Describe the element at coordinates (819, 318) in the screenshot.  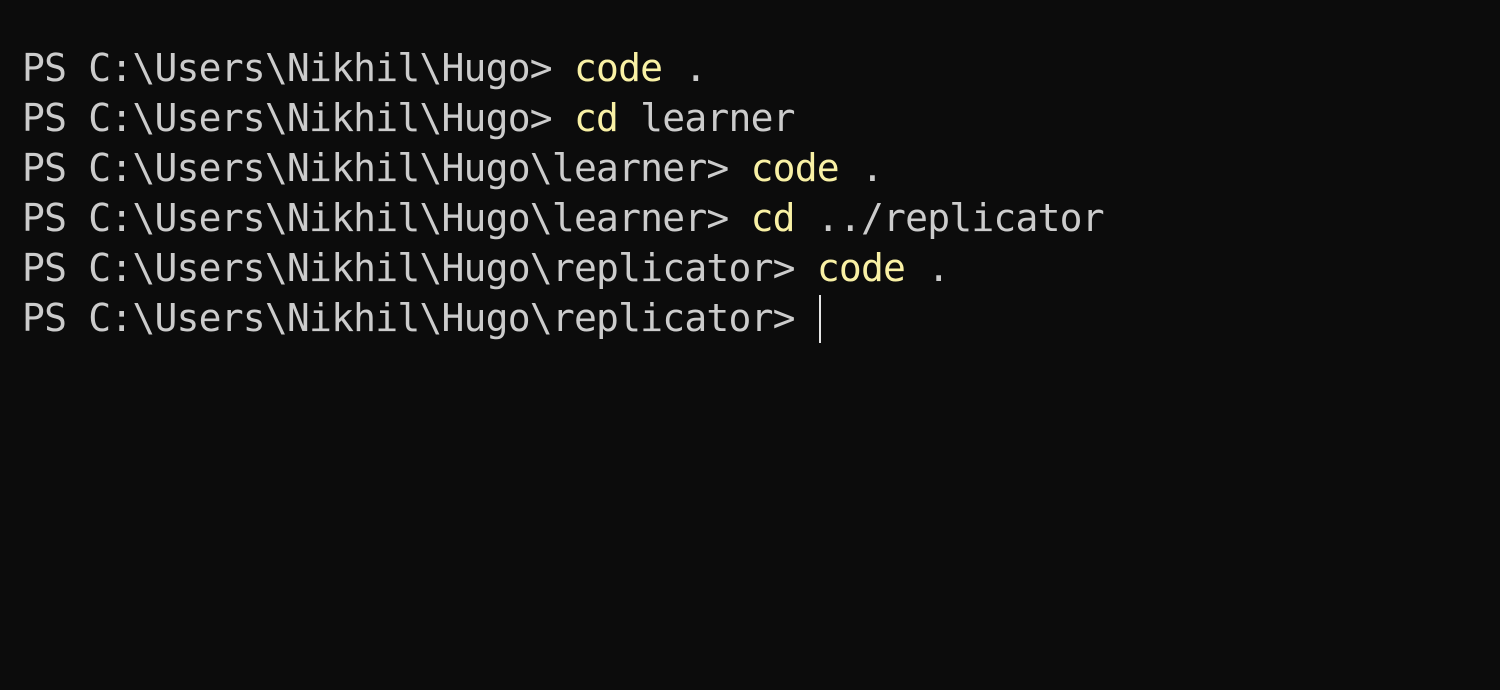
I see `text-cursor` at that location.